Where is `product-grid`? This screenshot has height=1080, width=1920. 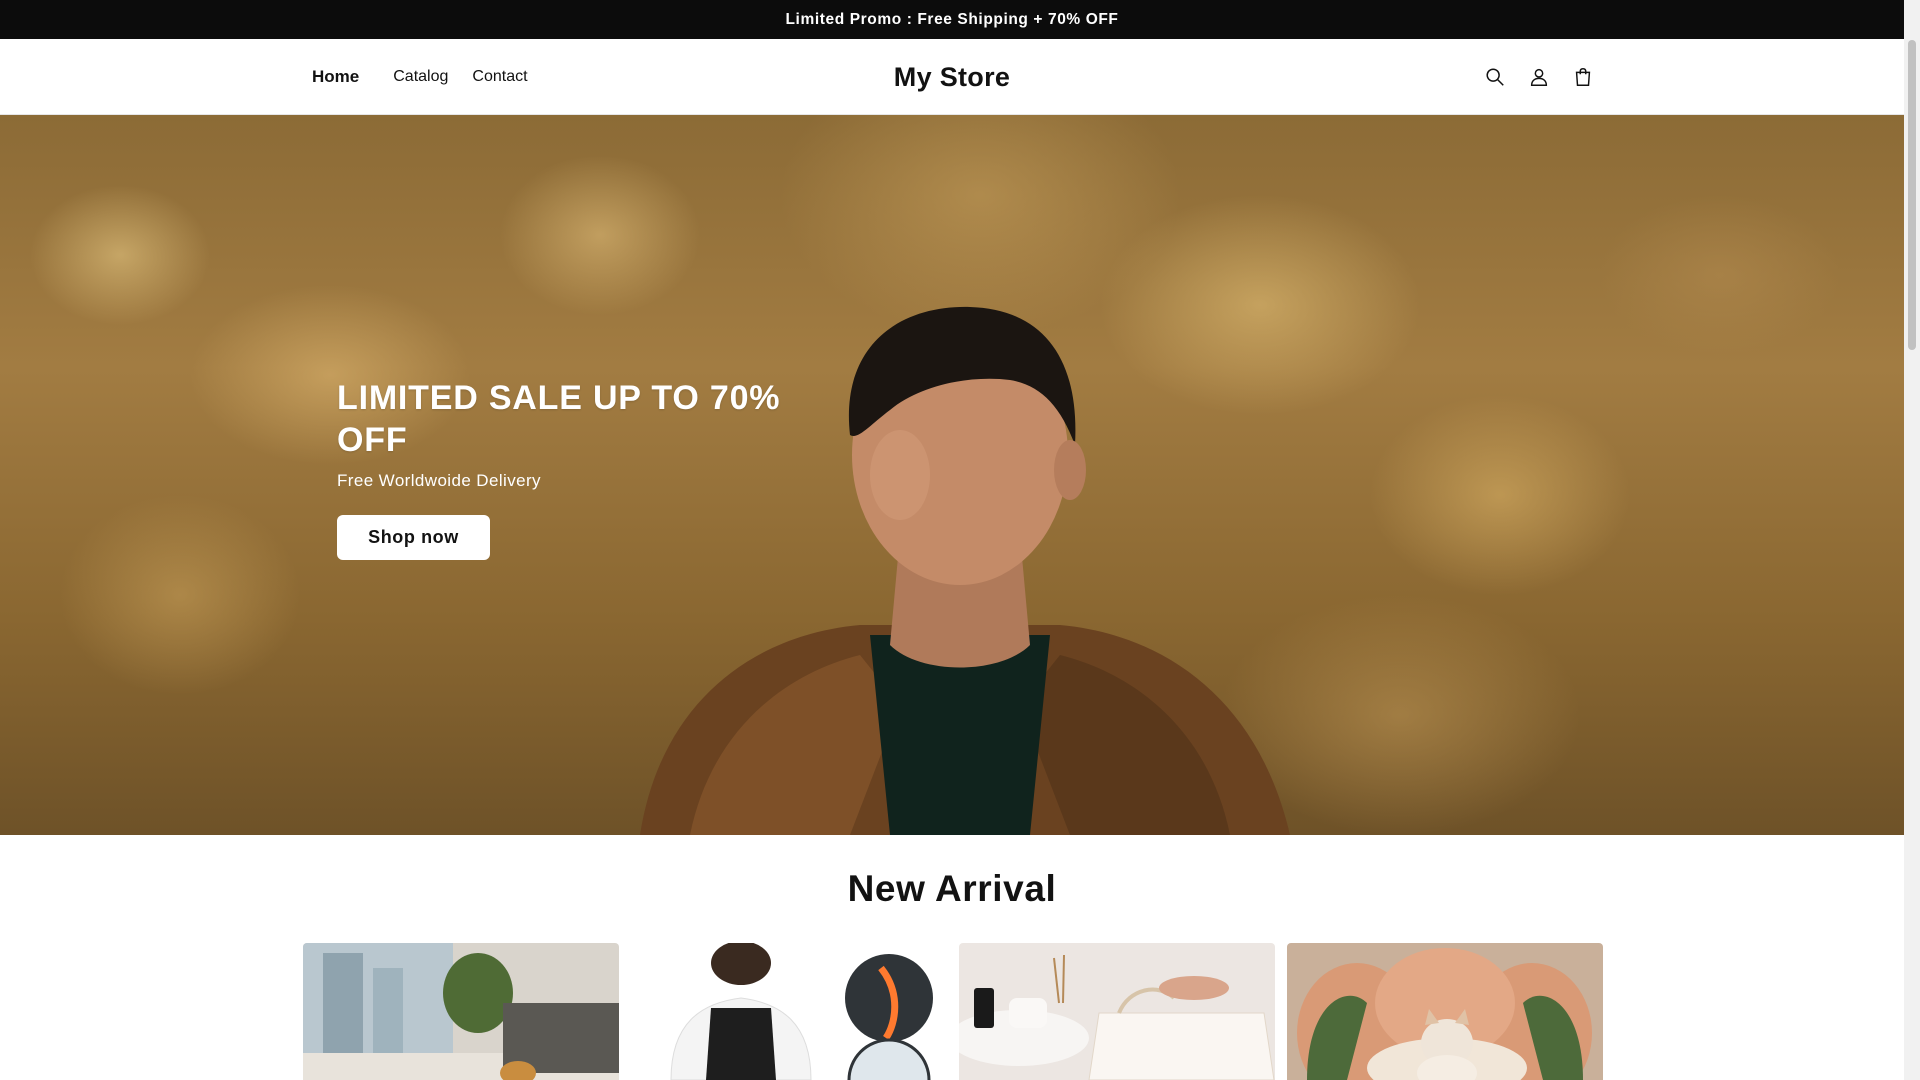
product-grid is located at coordinates (953, 1011).